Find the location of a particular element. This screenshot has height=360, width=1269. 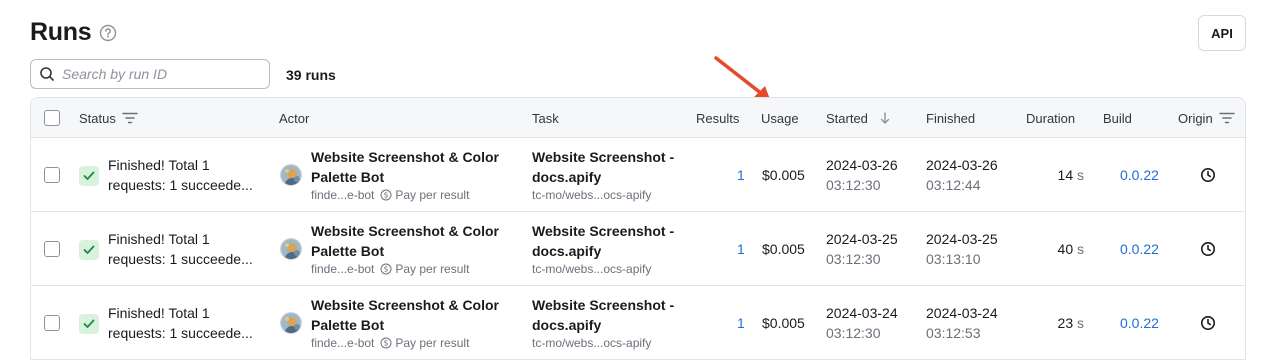

column-status-label: Status is located at coordinates (97, 118).